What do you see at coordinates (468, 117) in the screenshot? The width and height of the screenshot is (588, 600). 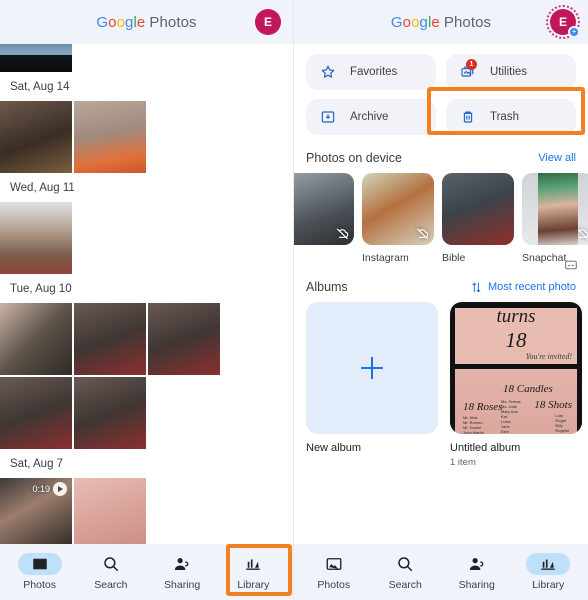 I see `trash-icon` at bounding box center [468, 117].